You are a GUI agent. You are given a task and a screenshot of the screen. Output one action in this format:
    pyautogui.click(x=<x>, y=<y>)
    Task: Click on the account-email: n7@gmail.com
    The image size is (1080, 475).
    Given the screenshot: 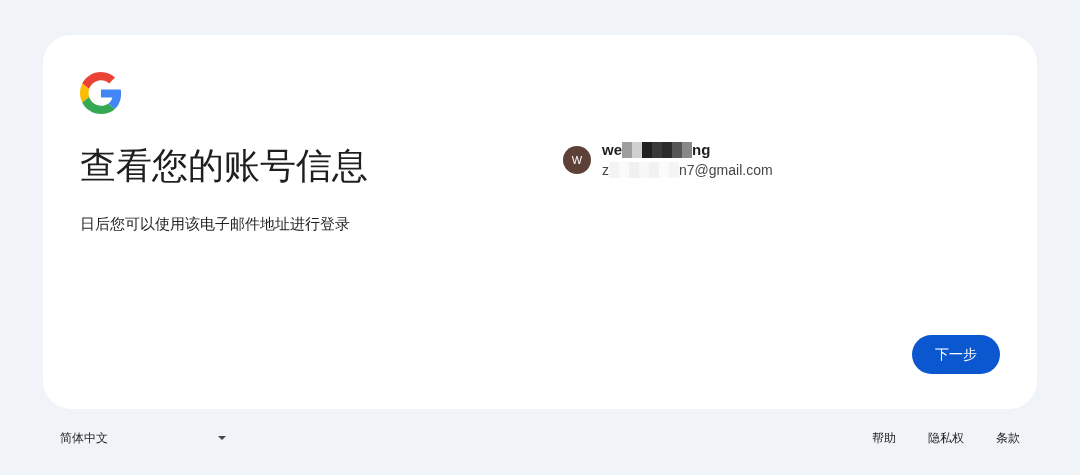 What is the action you would take?
    pyautogui.click(x=726, y=170)
    